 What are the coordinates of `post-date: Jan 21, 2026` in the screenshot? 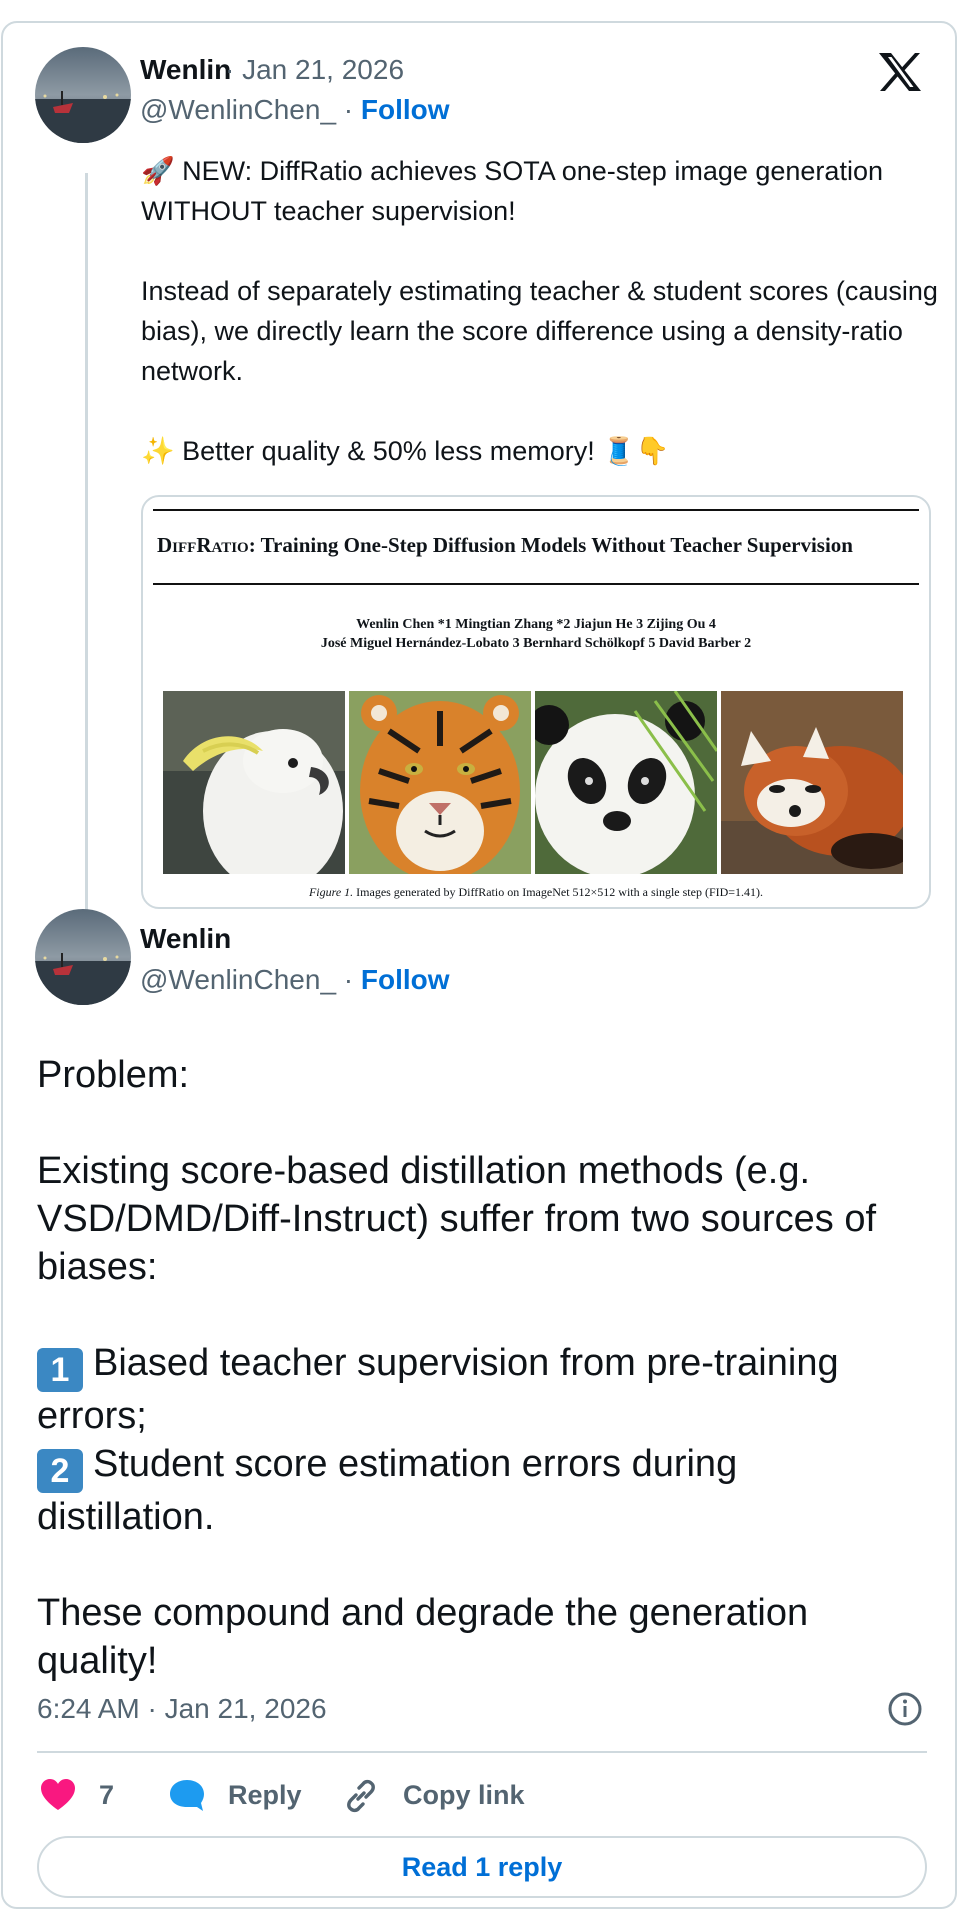 It's located at (323, 69).